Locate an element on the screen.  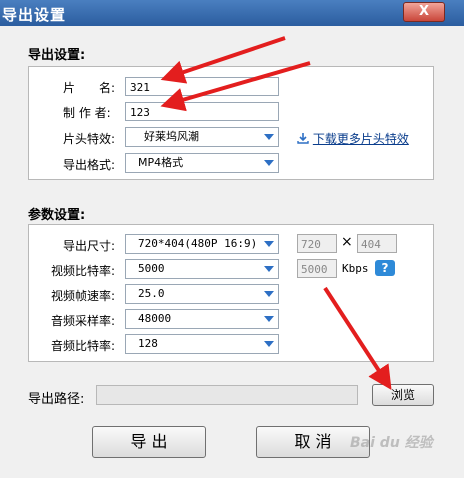
intro-effect-select: 好莱坞风潮 is located at coordinates (202, 137).